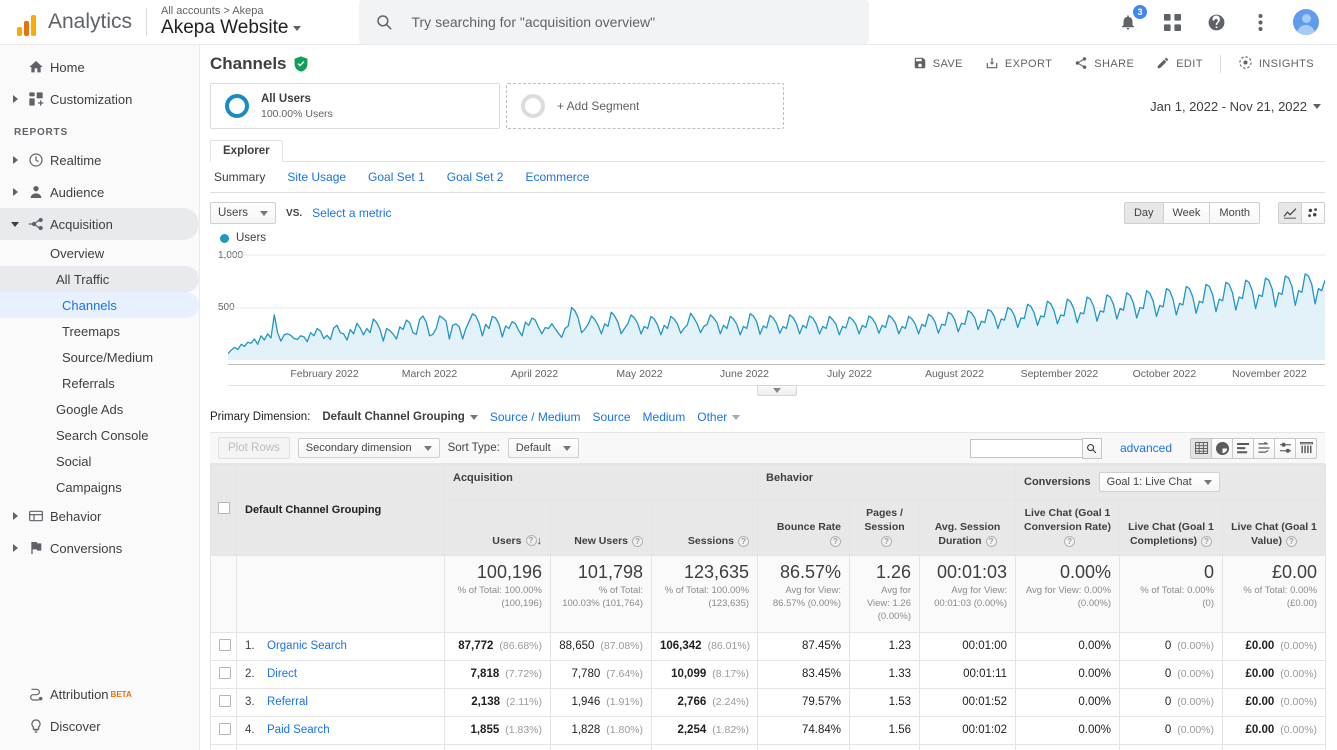 This screenshot has height=750, width=1337. What do you see at coordinates (99, 357) in the screenshot?
I see `sidebar-item-source-medium: Source/Medium` at bounding box center [99, 357].